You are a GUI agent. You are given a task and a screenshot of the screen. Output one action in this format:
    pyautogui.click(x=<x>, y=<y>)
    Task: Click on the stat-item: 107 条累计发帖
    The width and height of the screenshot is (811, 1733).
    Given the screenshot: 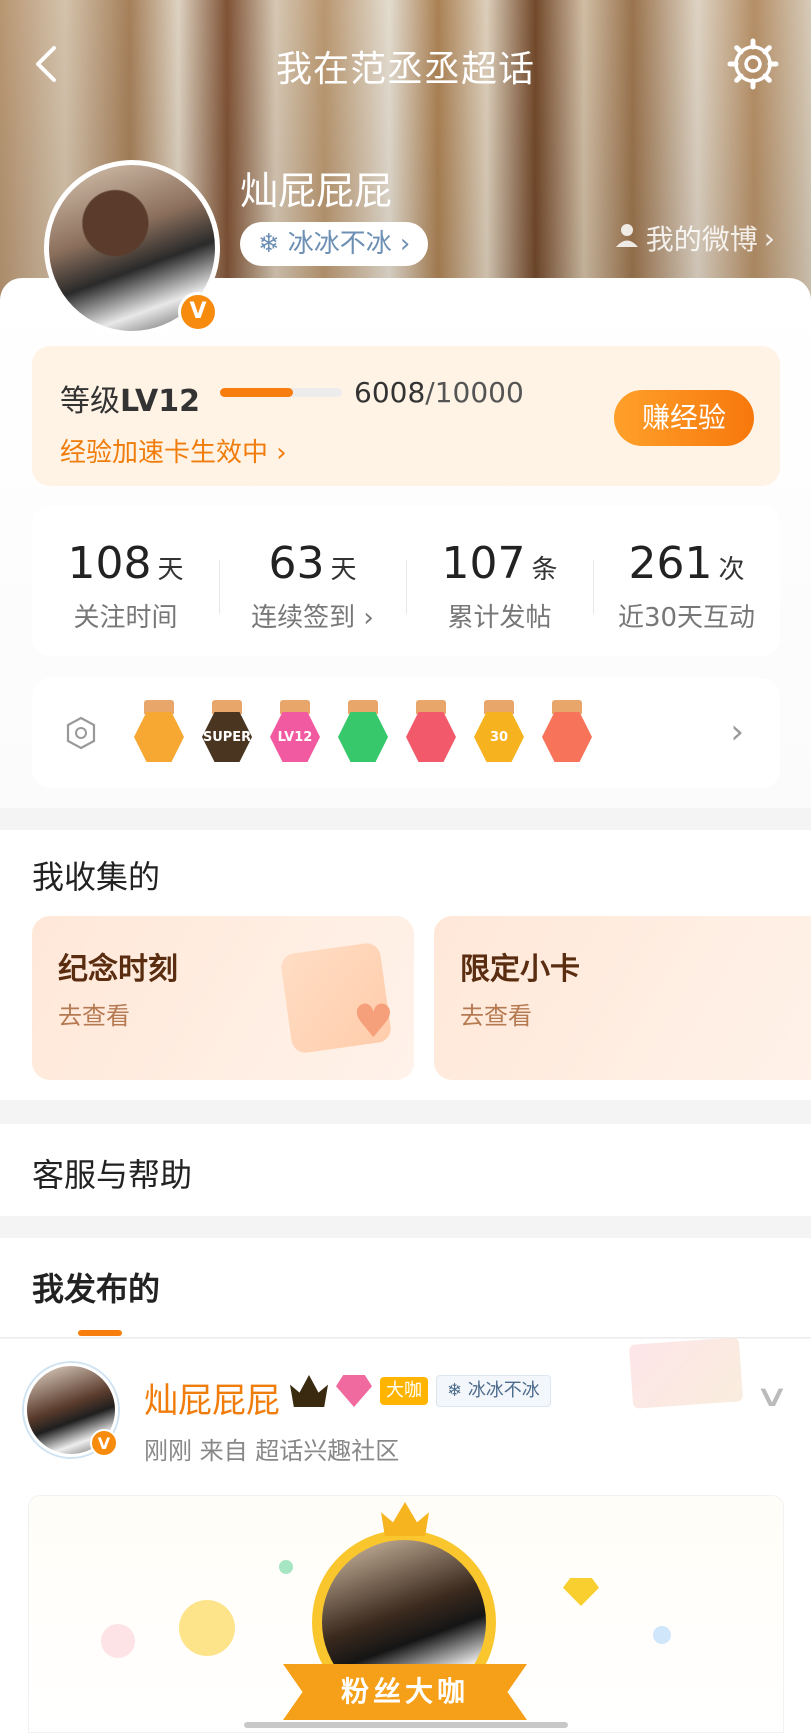 What is the action you would take?
    pyautogui.click(x=499, y=581)
    